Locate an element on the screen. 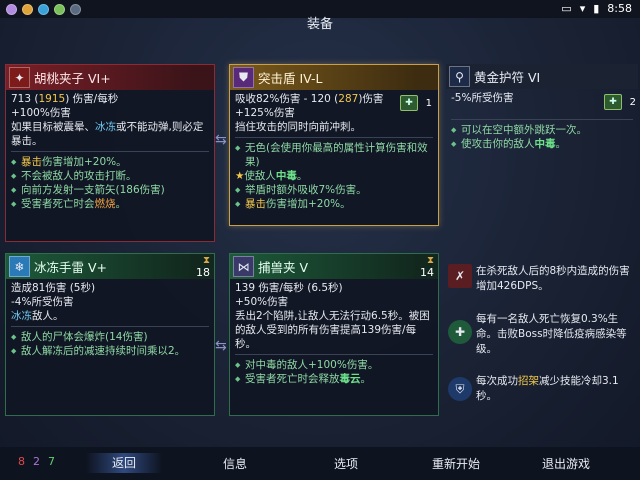 The image size is (640, 480). ice-grenade-icon: ❄ is located at coordinates (19, 266).